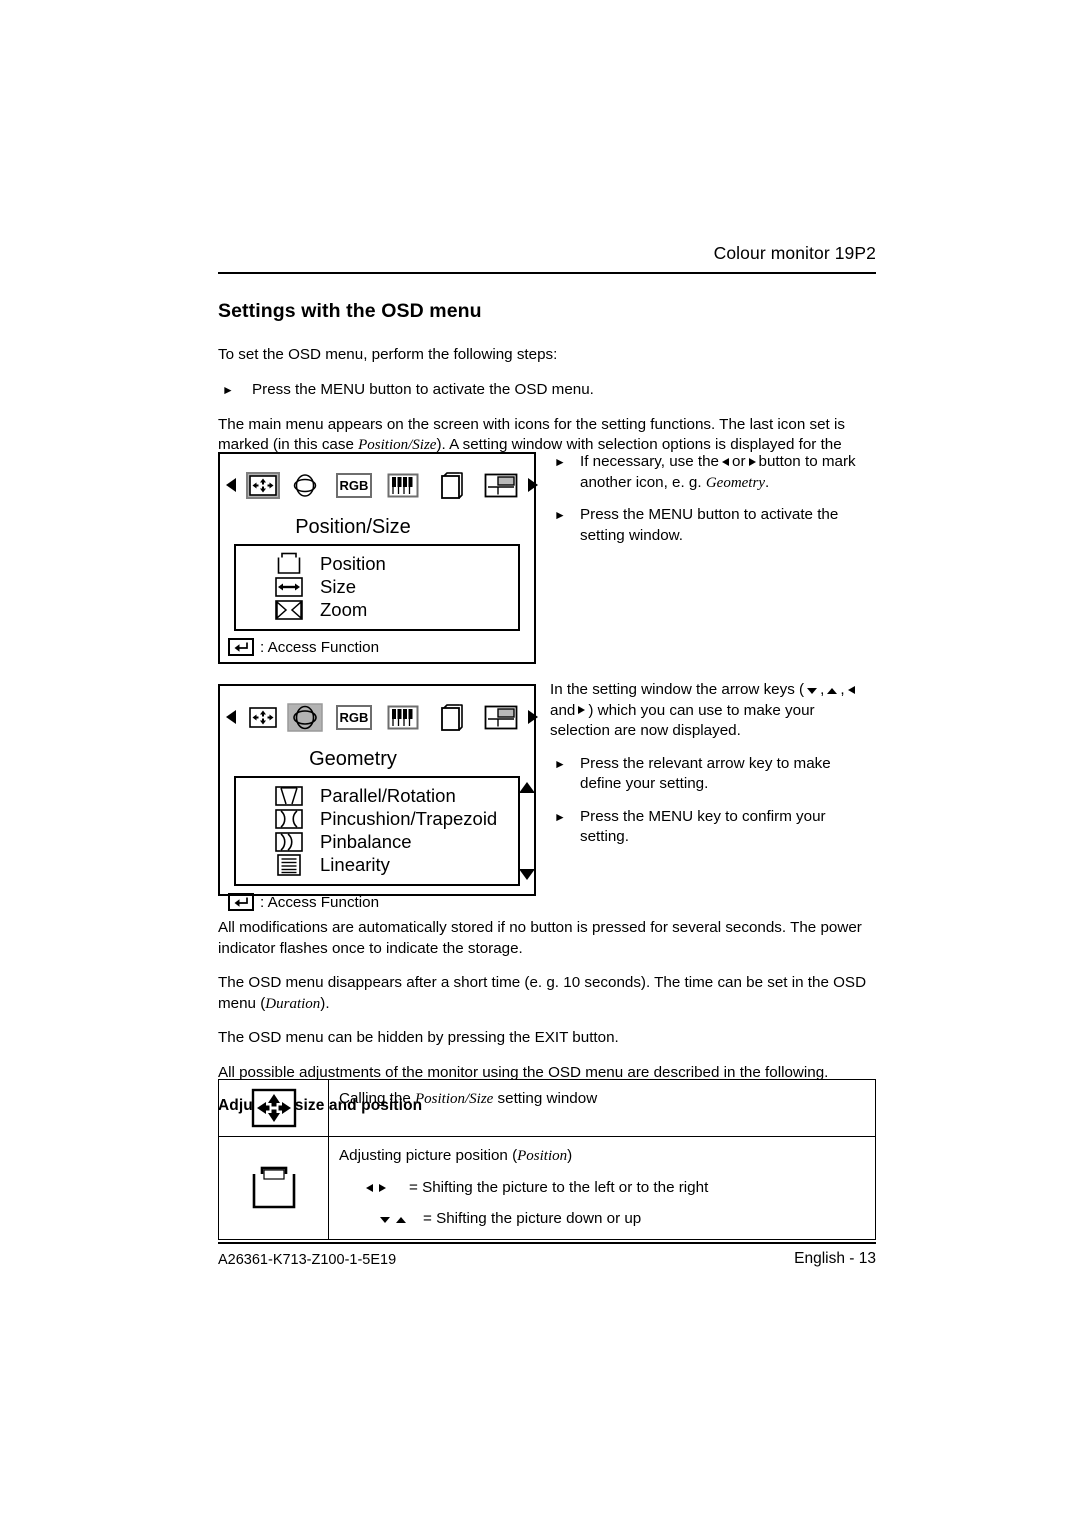 The image size is (1080, 1528). I want to click on page-number: English - 13, so click(835, 1258).